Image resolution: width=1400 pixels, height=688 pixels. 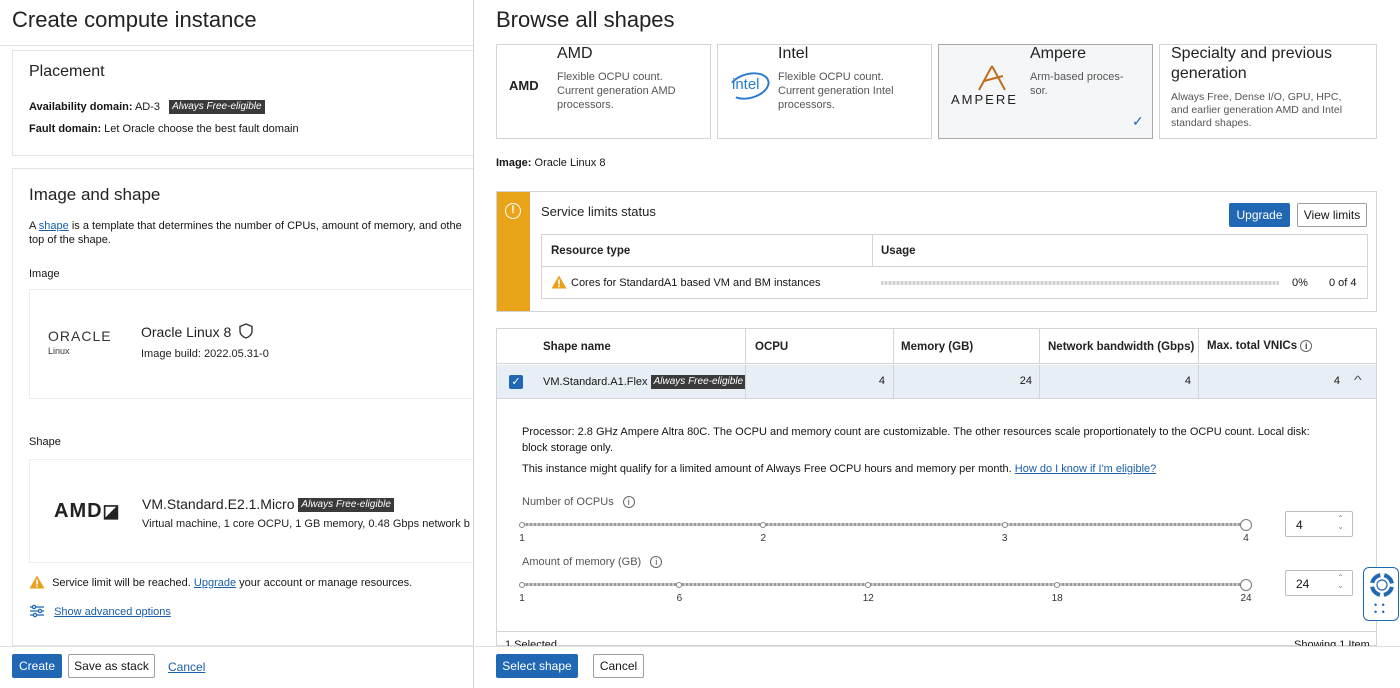 I want to click on left-footer: Create Save as stack Cancel, so click(x=236, y=667).